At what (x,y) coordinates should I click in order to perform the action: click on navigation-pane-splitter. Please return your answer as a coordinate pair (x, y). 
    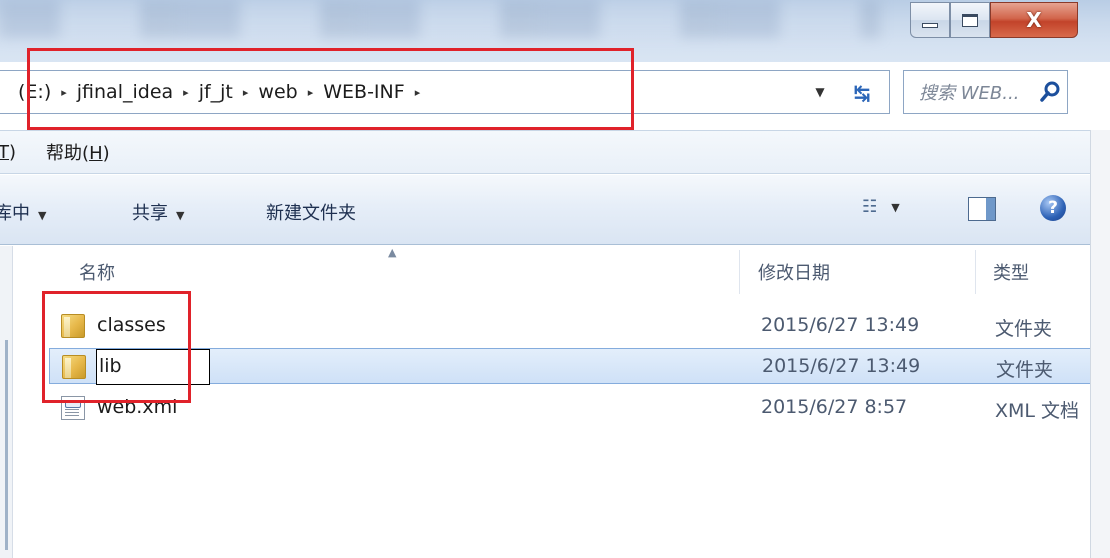
    Looking at the image, I should click on (6, 445).